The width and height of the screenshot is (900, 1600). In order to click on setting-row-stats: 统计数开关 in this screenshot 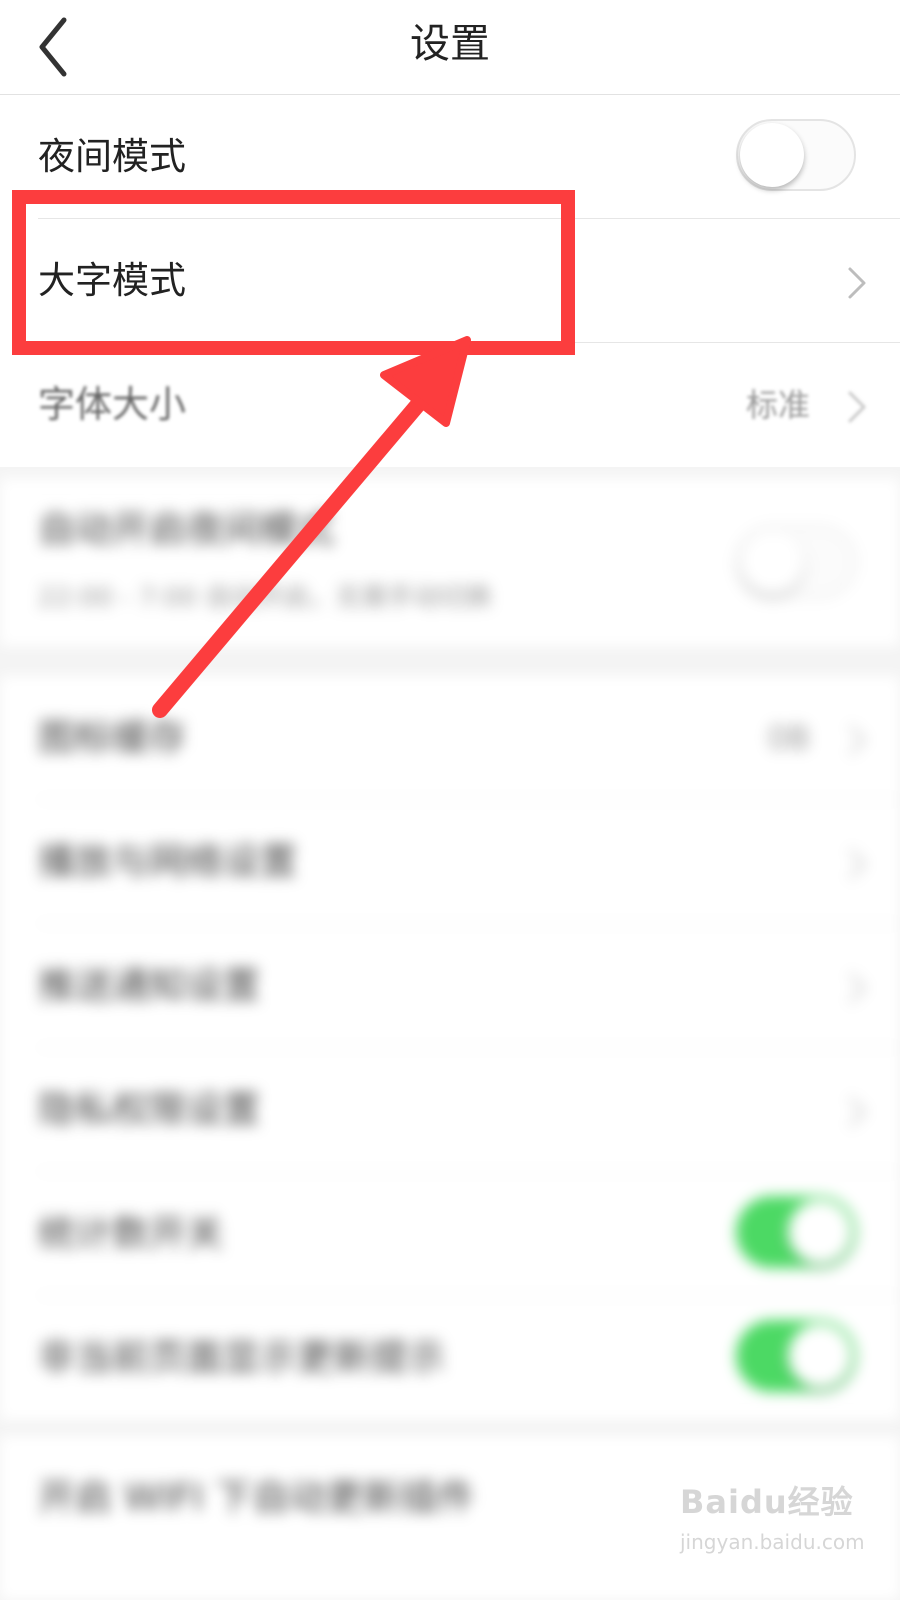, I will do `click(450, 1234)`.